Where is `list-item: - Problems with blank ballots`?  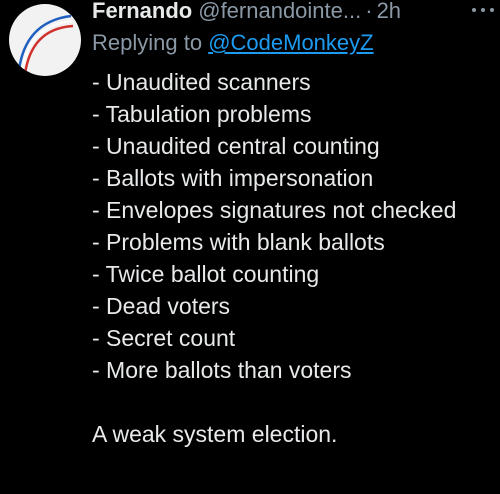 list-item: - Problems with blank ballots is located at coordinates (238, 242).